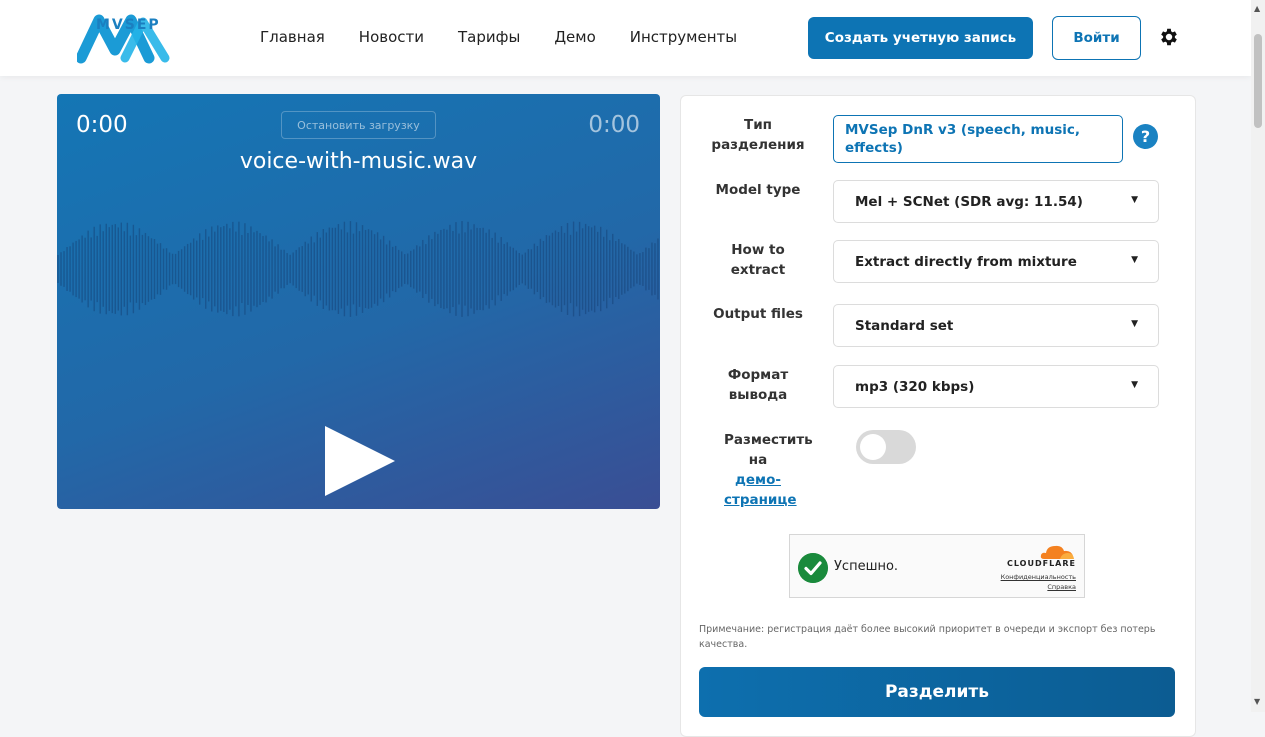 This screenshot has height=737, width=1265. What do you see at coordinates (937, 692) in the screenshot?
I see `separate-button: Разделить` at bounding box center [937, 692].